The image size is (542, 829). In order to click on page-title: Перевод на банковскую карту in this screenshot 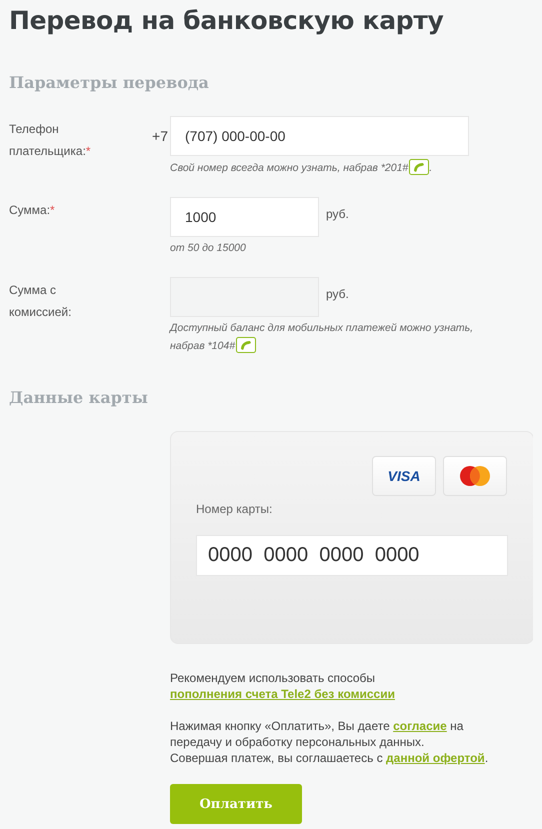, I will do `click(226, 21)`.